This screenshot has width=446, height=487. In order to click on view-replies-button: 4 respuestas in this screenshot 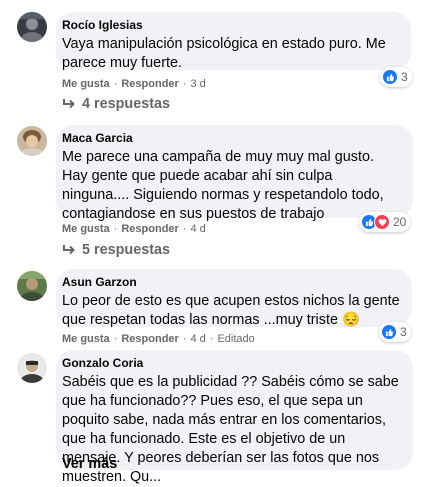, I will do `click(116, 104)`.